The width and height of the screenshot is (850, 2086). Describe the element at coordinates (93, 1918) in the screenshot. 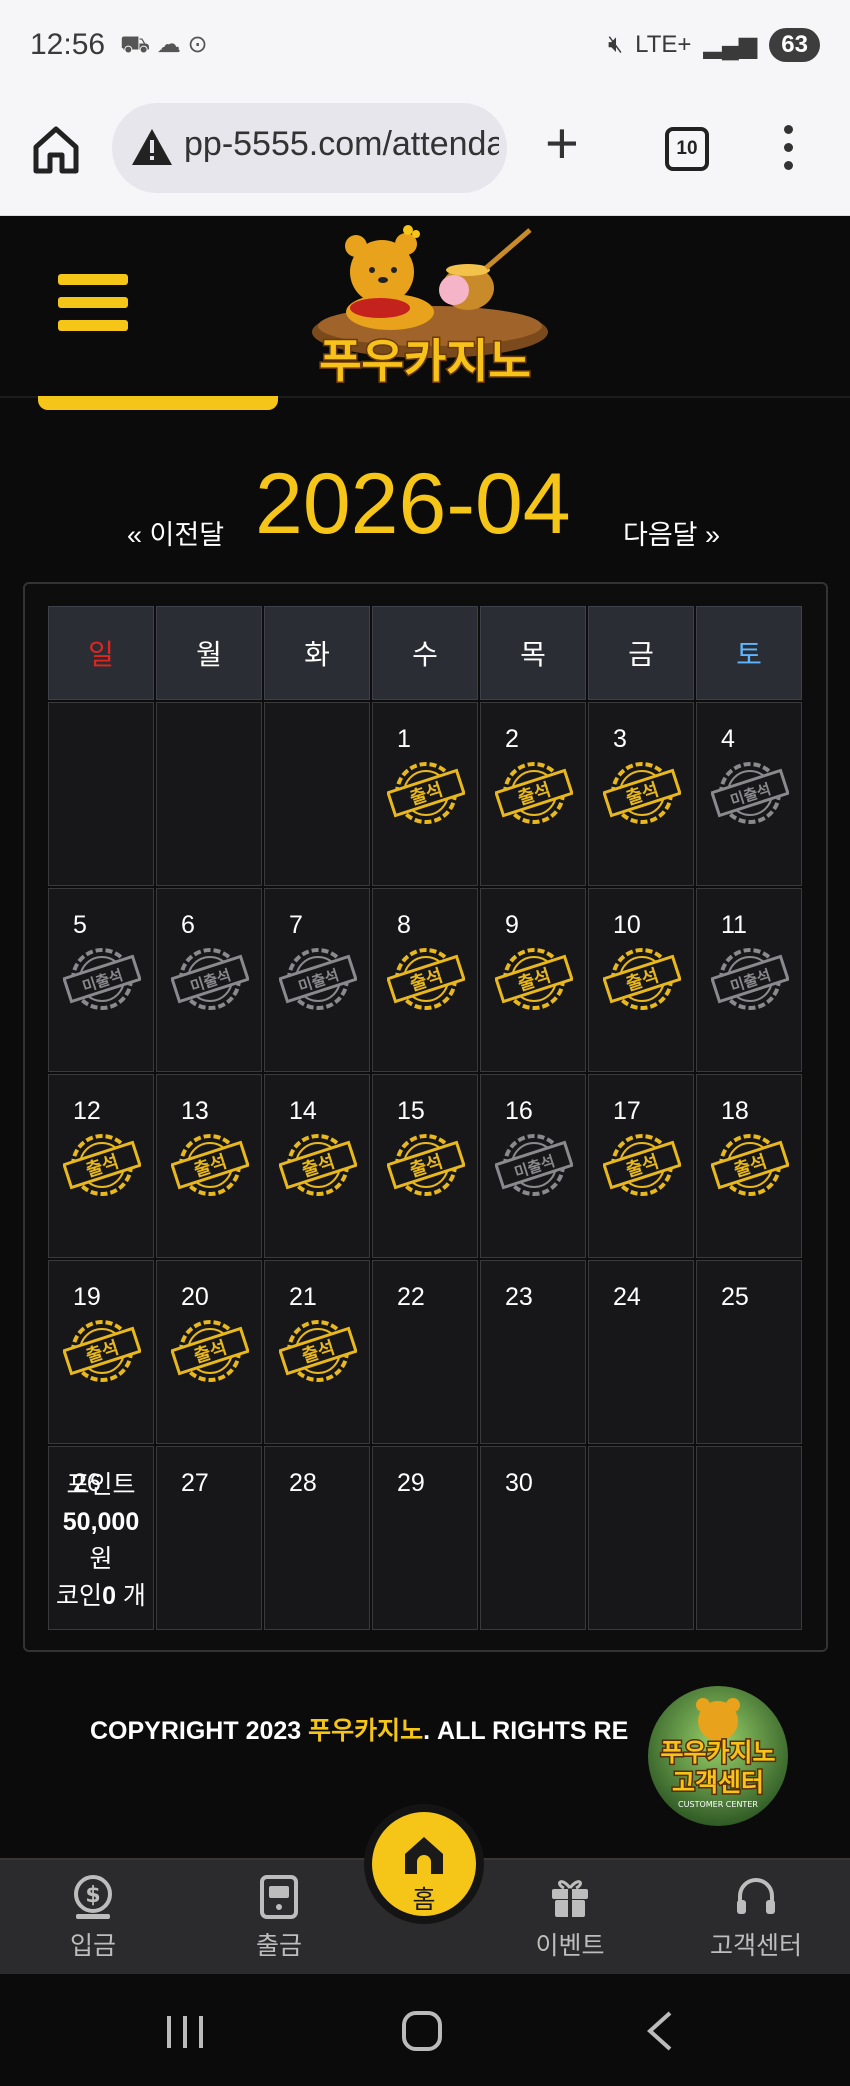

I see `nav-deposit: $ 입금` at that location.